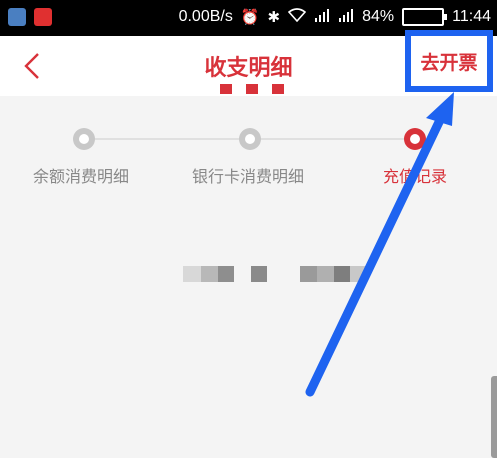 This screenshot has height=458, width=497. I want to click on bluetooth-icon: ✱, so click(274, 17).